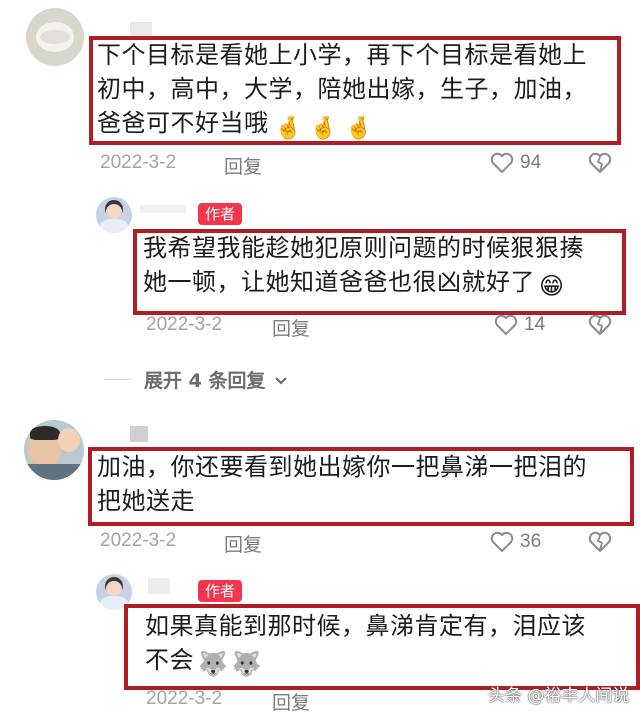 The image size is (640, 715). I want to click on expand-replies-button: 展开 4 条回复, so click(216, 379).